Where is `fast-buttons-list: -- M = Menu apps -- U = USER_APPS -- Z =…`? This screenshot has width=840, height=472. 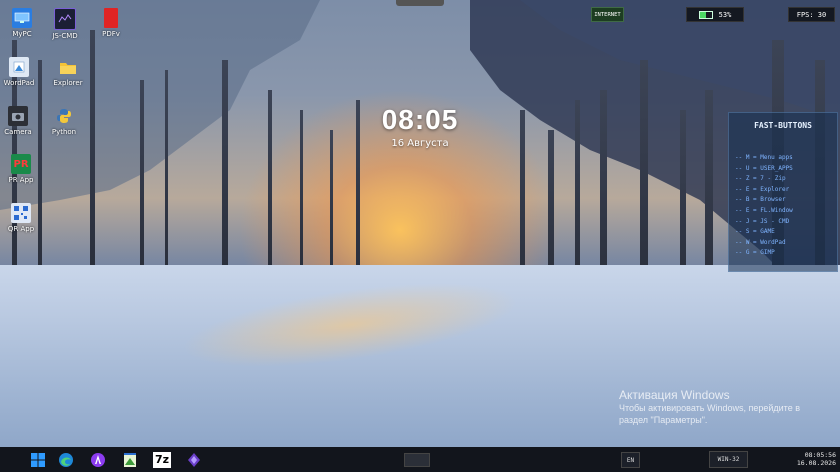 fast-buttons-list: -- M = Menu apps -- U = USER_APPS -- Z =… is located at coordinates (786, 207).